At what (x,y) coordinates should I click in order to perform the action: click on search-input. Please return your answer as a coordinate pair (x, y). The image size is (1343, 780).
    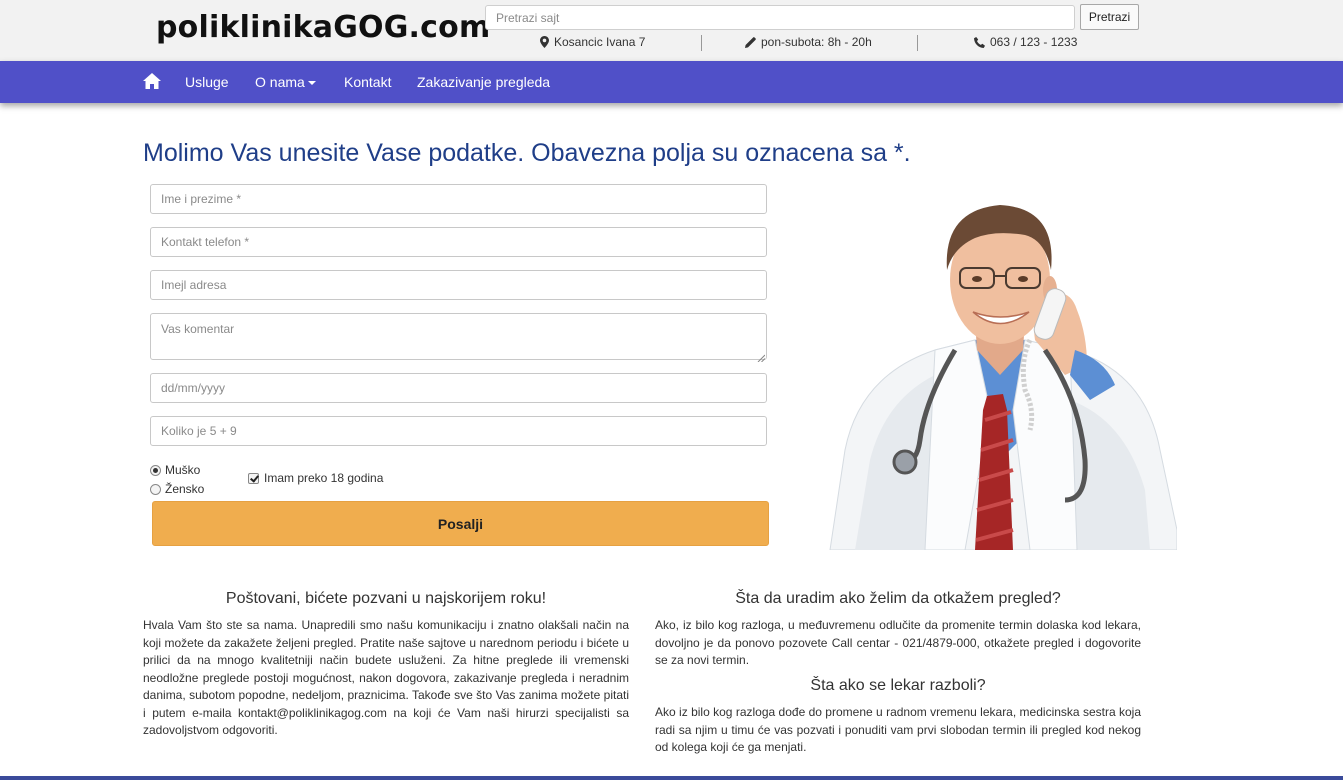
    Looking at the image, I should click on (780, 17).